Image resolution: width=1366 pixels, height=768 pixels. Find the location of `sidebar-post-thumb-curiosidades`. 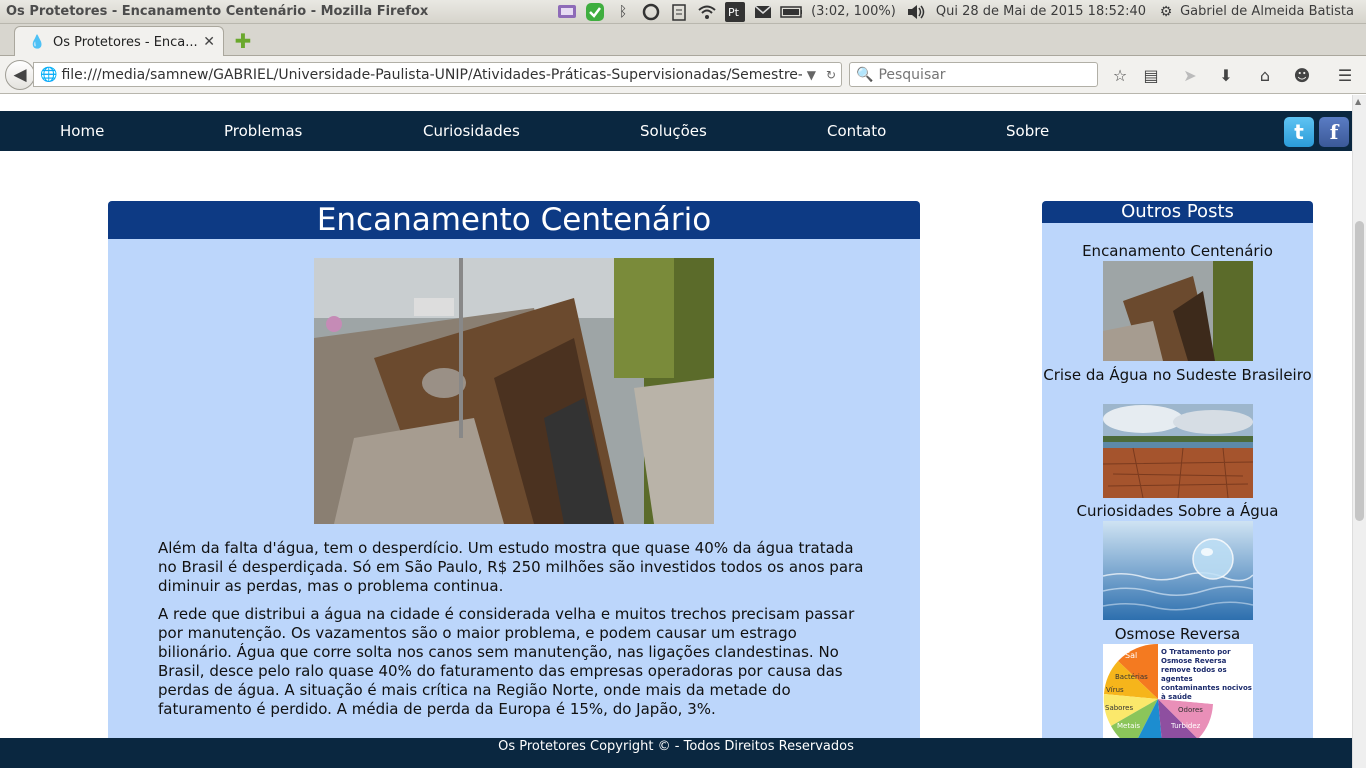

sidebar-post-thumb-curiosidades is located at coordinates (1178, 570).